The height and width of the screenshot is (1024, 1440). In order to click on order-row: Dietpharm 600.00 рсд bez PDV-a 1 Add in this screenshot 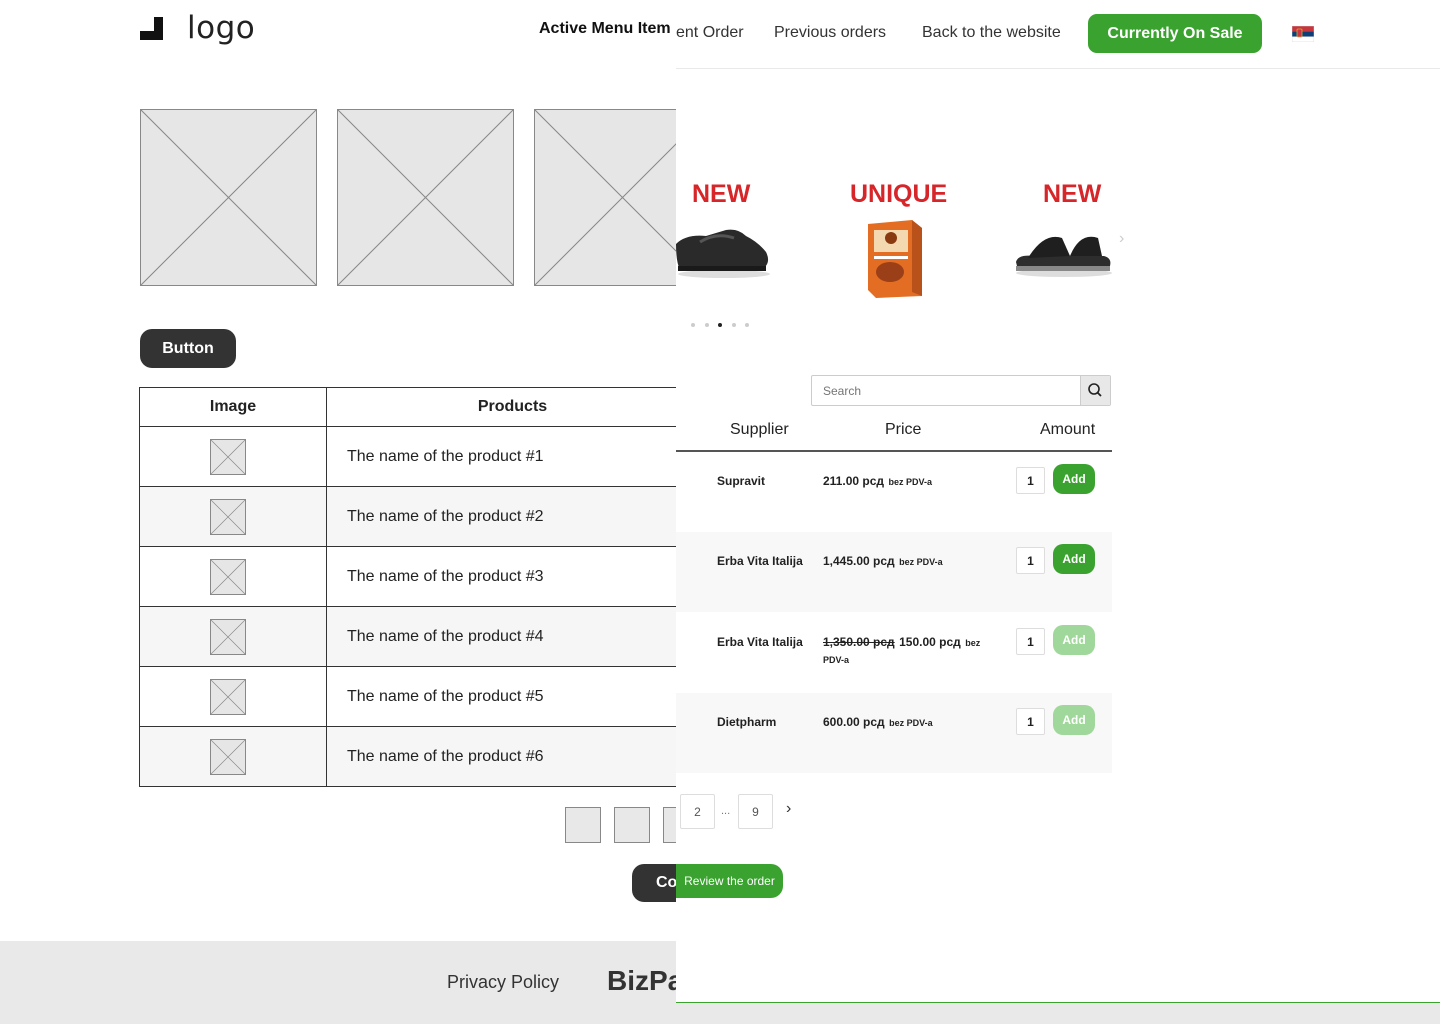, I will do `click(894, 733)`.